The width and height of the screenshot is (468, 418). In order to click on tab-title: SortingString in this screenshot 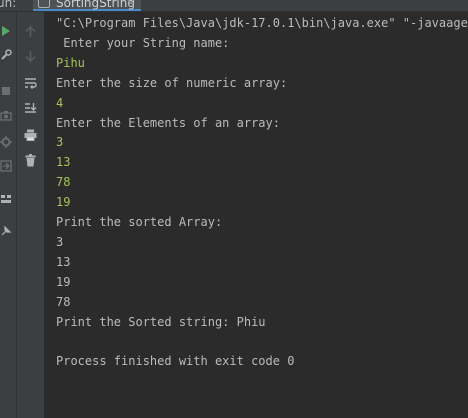, I will do `click(95, 5)`.